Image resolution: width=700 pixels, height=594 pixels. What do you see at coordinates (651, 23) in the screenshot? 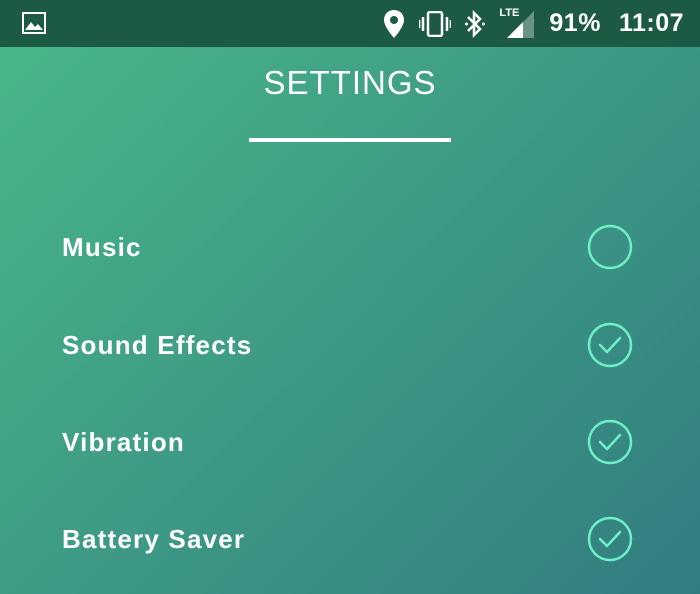
I see `clock: 11:07` at bounding box center [651, 23].